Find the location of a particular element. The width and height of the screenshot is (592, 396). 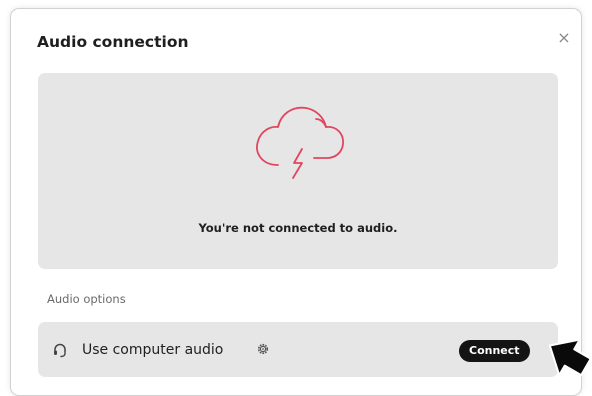

close-button: × is located at coordinates (564, 37).